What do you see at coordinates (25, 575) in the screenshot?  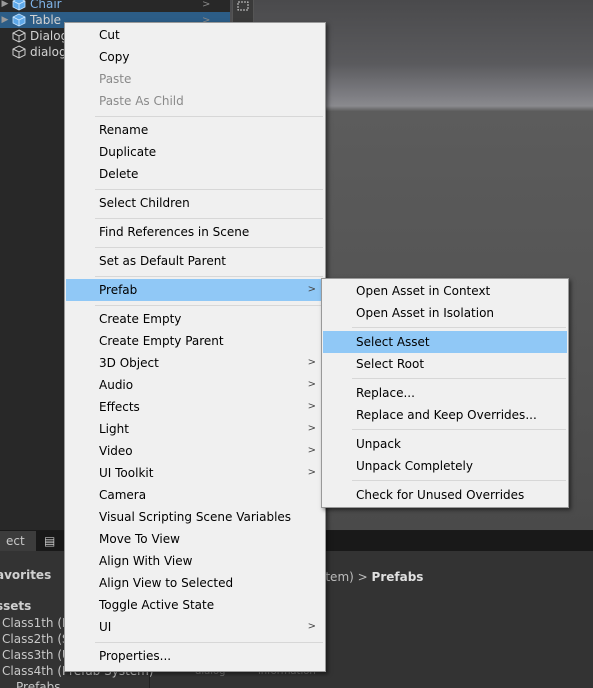 I see `favorites-header: avorites` at bounding box center [25, 575].